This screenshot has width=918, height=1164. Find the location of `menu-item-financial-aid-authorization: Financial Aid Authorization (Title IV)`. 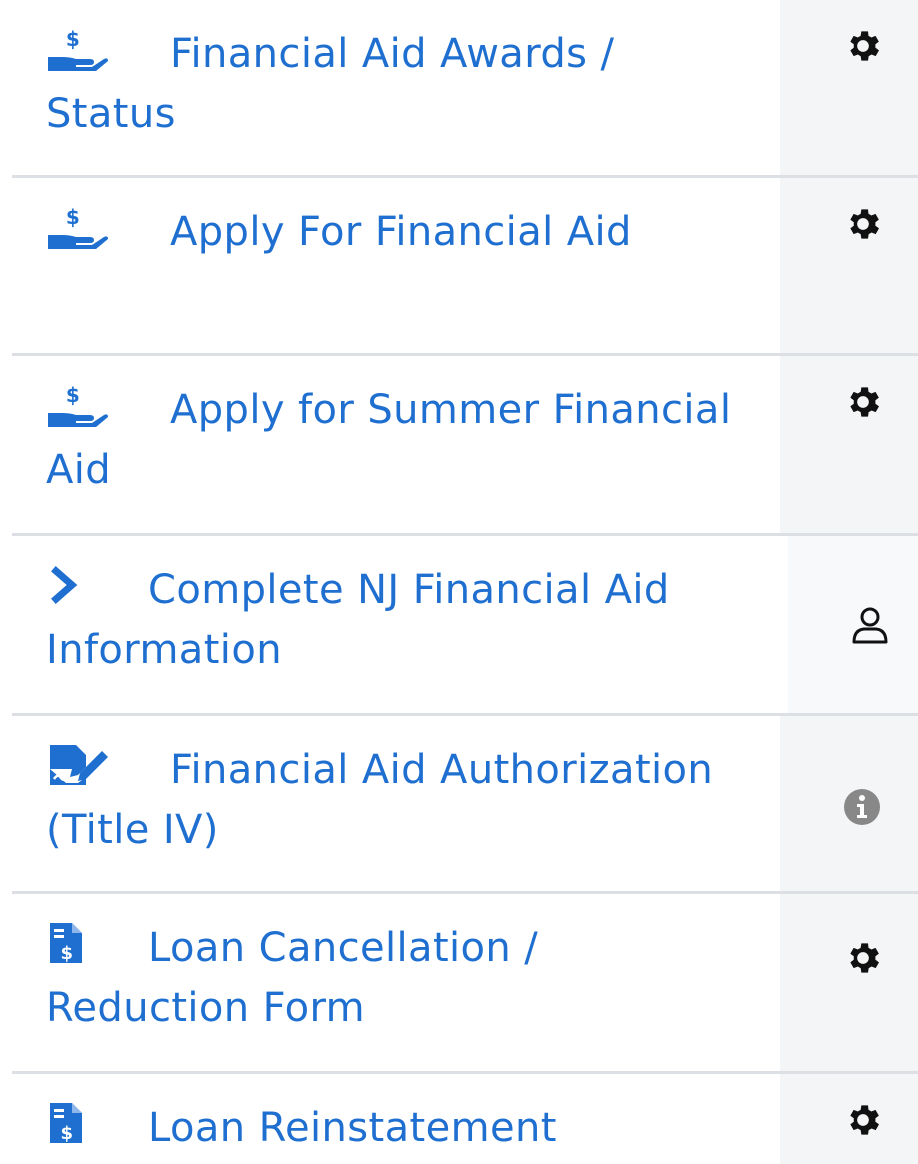

menu-item-financial-aid-authorization: Financial Aid Authorization (Title IV) is located at coordinates (465, 803).